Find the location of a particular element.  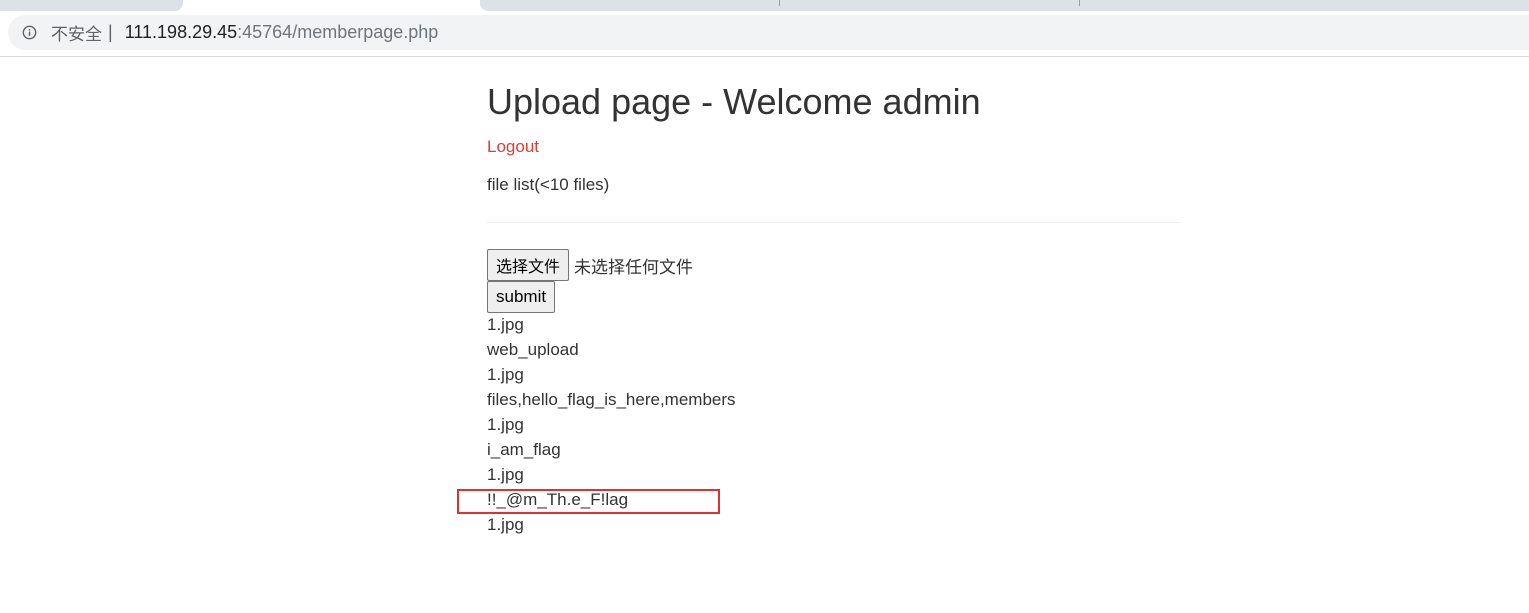

tab-strip is located at coordinates (764, 5).